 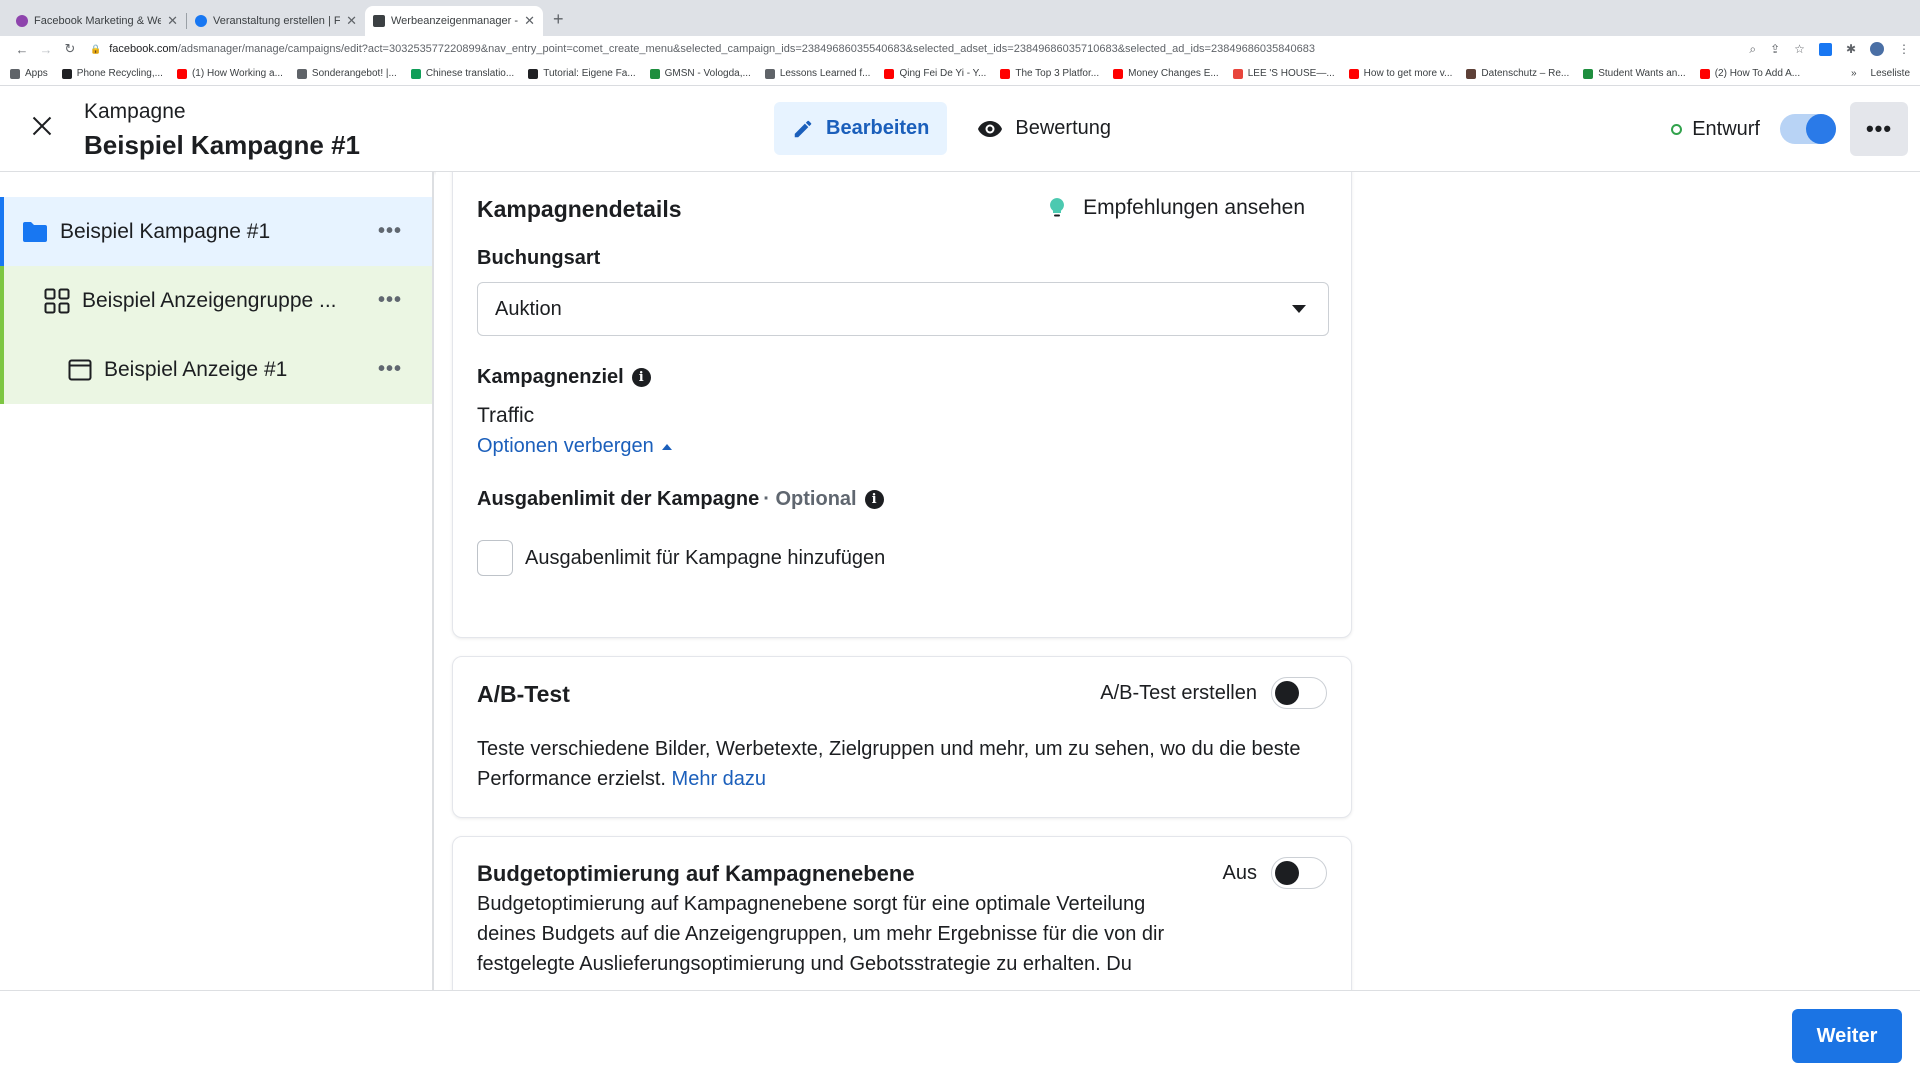 What do you see at coordinates (1879, 129) in the screenshot?
I see `more-options-button: •••` at bounding box center [1879, 129].